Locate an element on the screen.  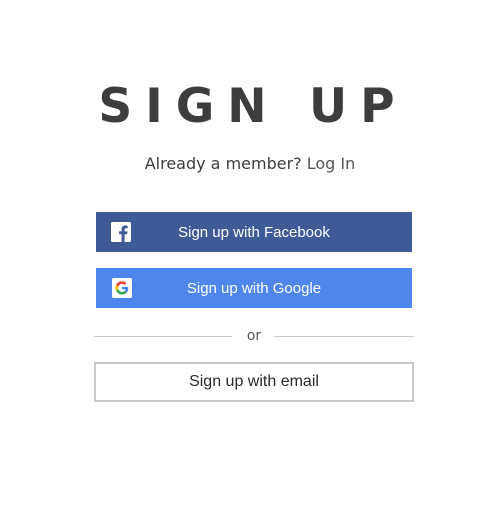
google-signup-label: Sign up with Google is located at coordinates (254, 288).